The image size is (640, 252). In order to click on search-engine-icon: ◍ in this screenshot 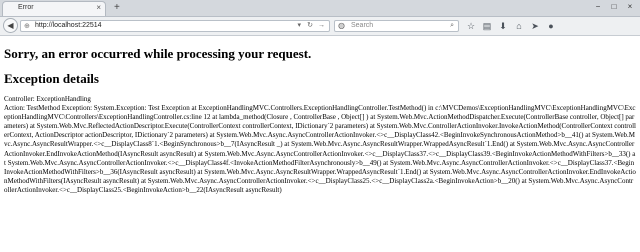, I will do `click(341, 25)`.